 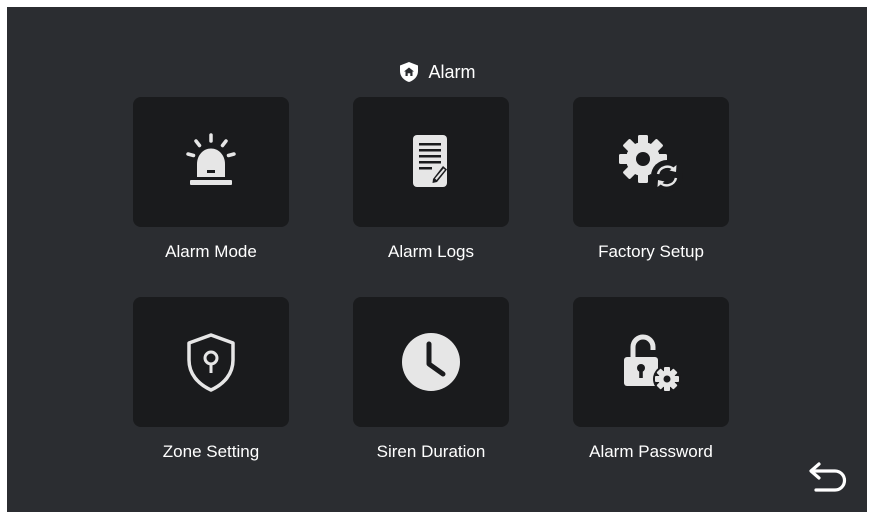 What do you see at coordinates (211, 451) in the screenshot?
I see `tile-label: Zone Setting` at bounding box center [211, 451].